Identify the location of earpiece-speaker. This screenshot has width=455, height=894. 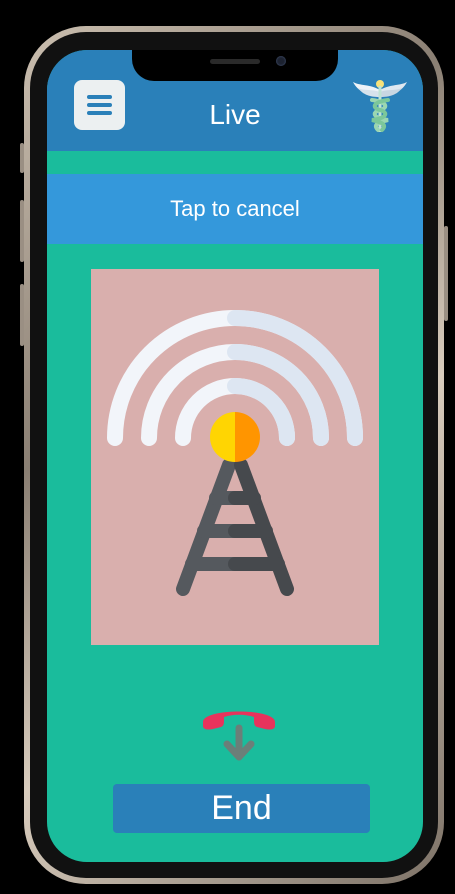
(235, 61).